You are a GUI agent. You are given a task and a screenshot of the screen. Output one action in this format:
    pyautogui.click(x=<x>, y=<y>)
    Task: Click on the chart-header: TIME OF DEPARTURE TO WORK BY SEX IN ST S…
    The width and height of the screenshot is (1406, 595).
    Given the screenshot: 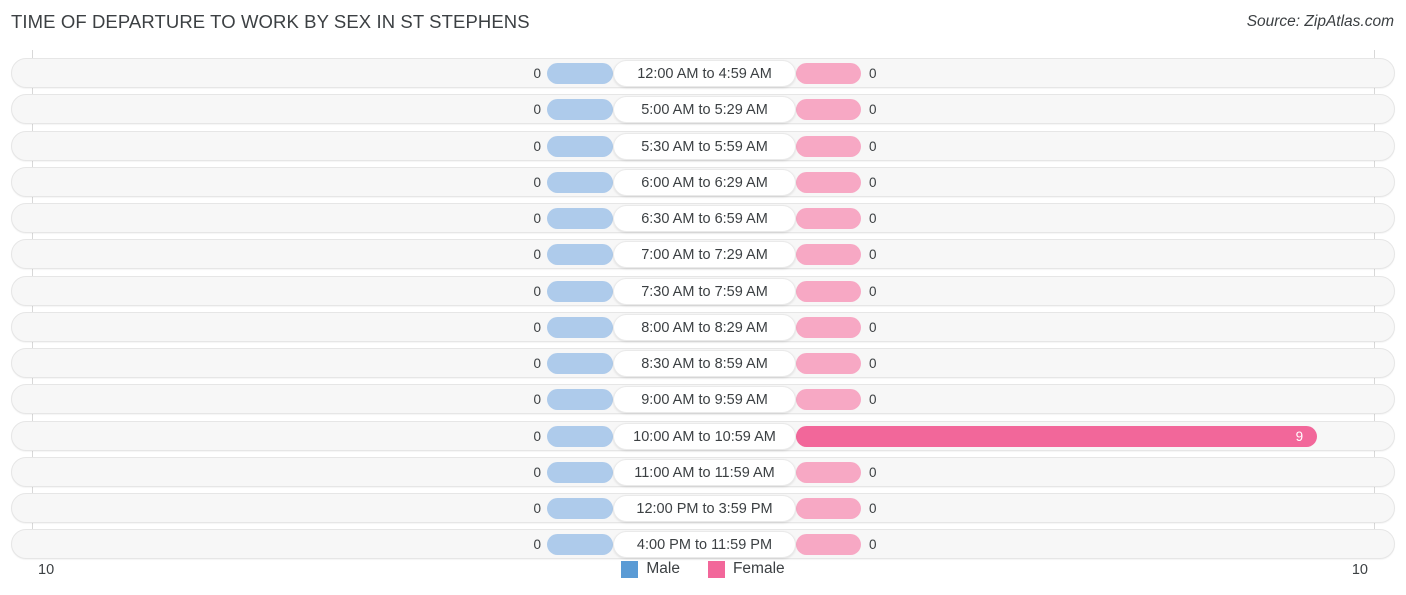 What is the action you would take?
    pyautogui.click(x=703, y=23)
    